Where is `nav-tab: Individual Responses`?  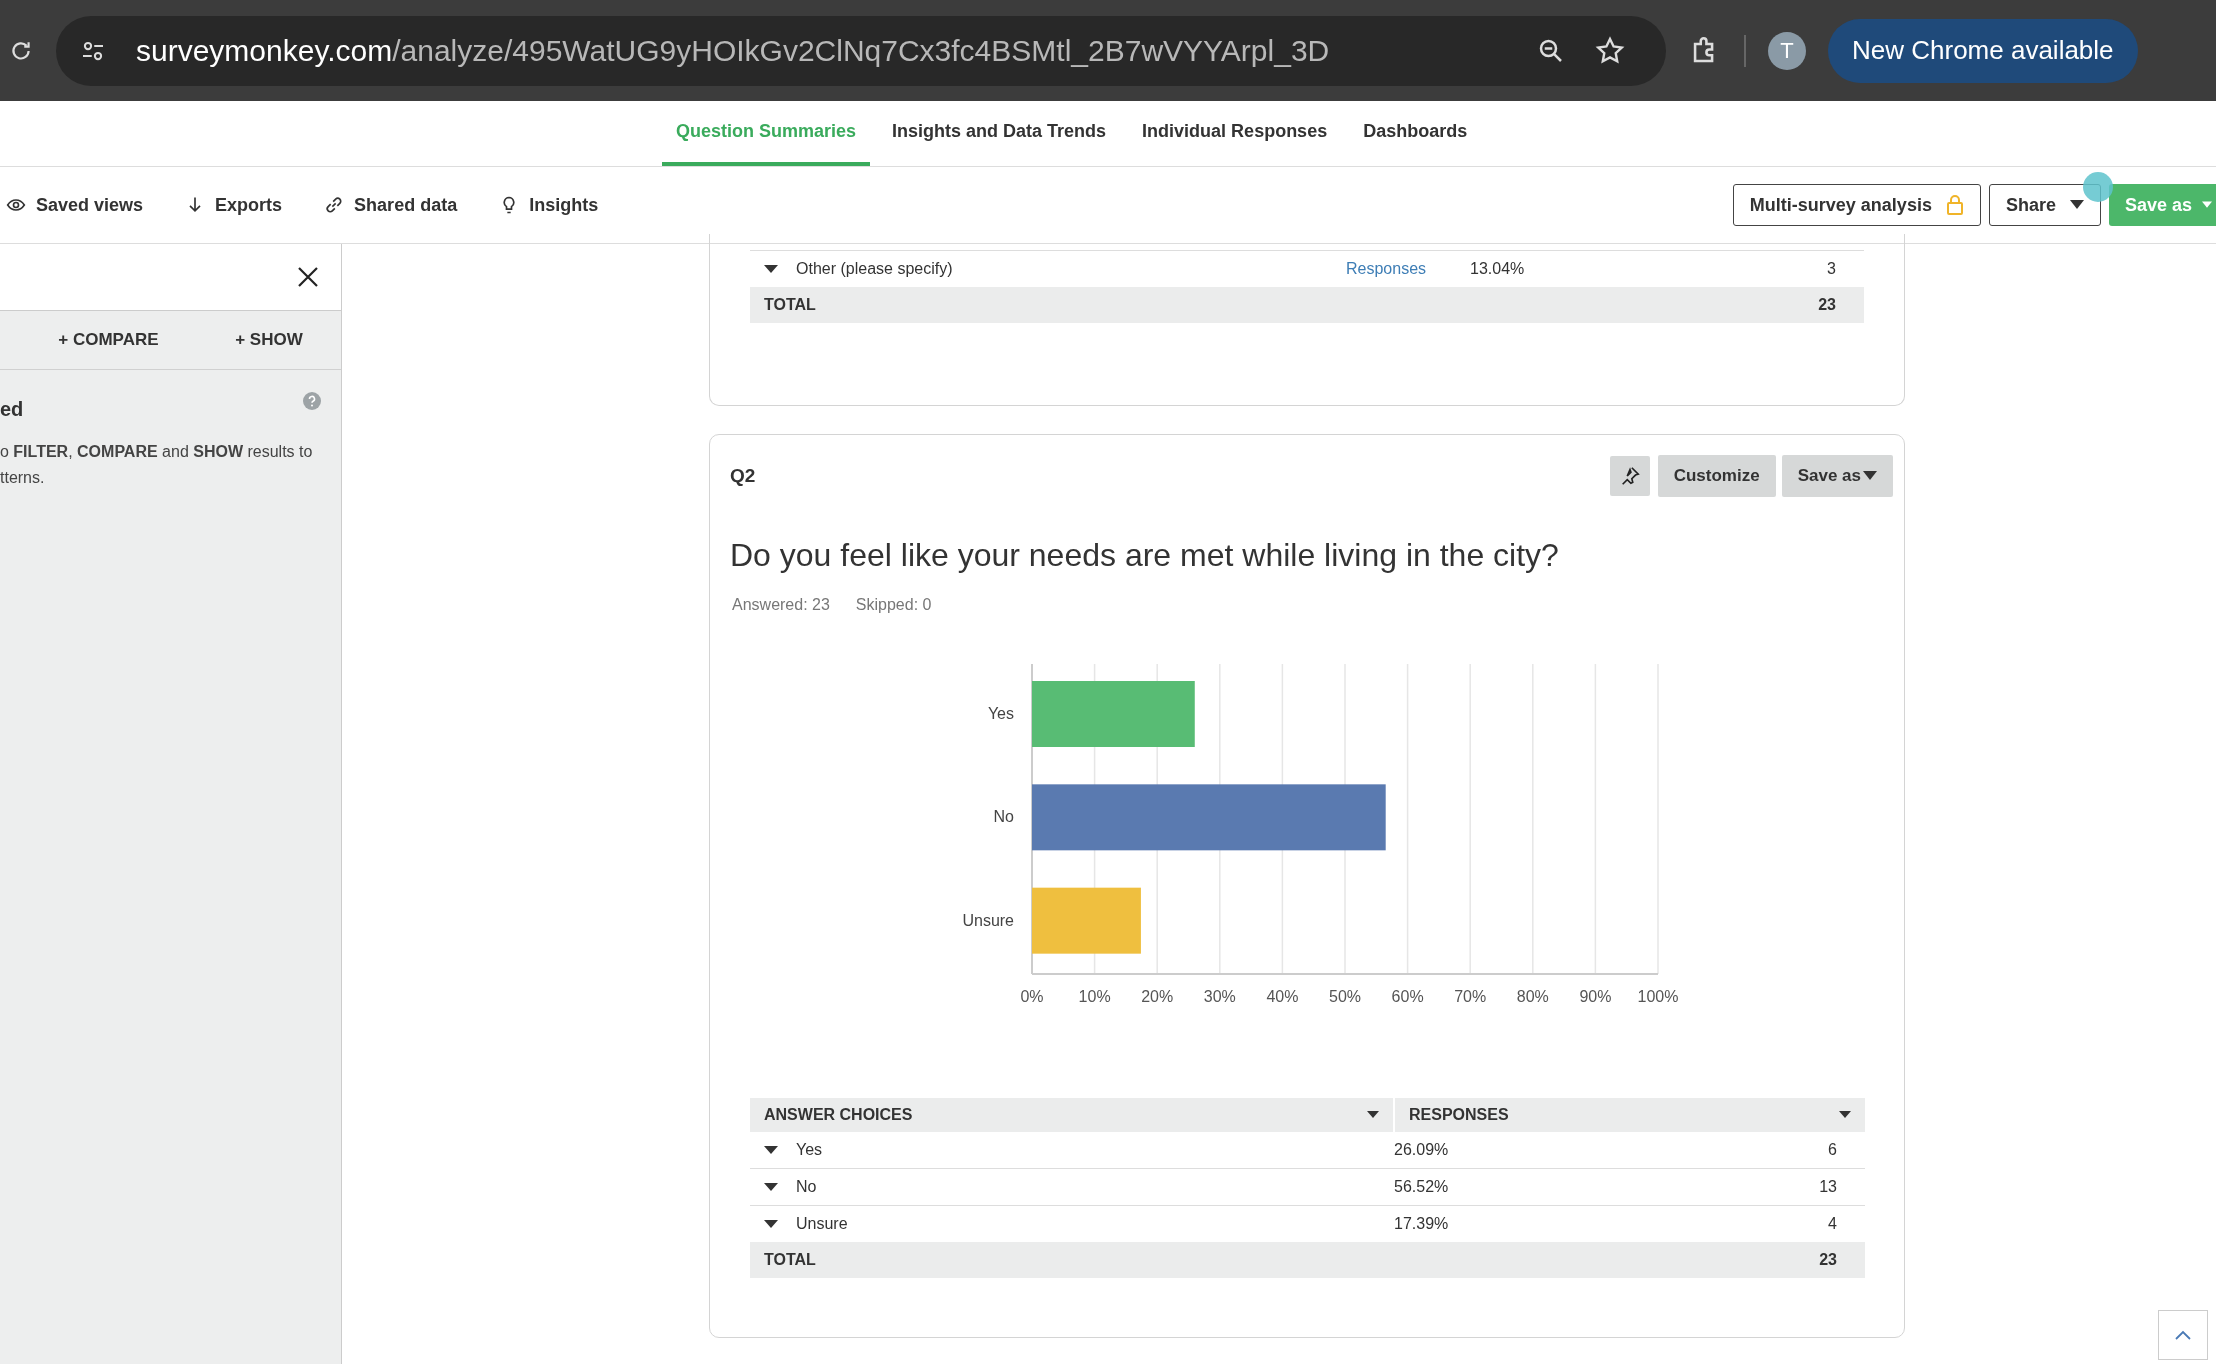 nav-tab: Individual Responses is located at coordinates (1235, 133).